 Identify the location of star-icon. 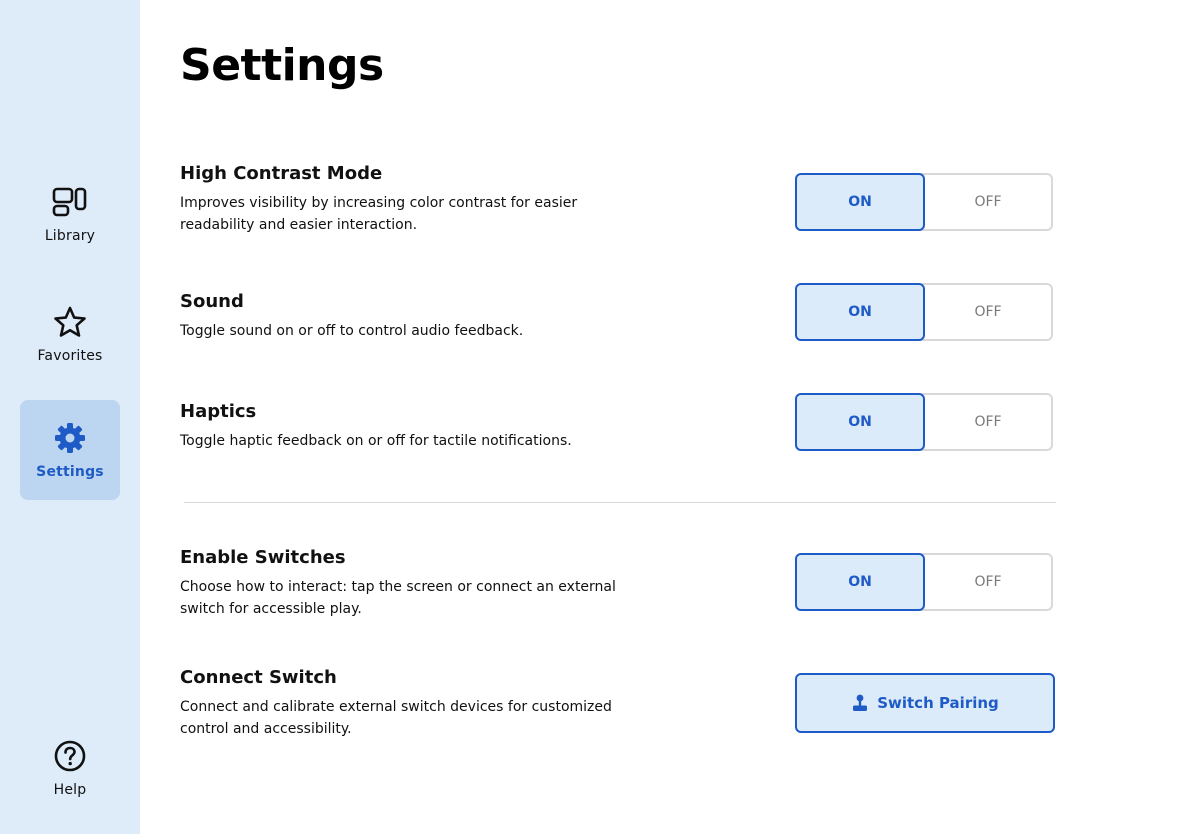
(70, 322).